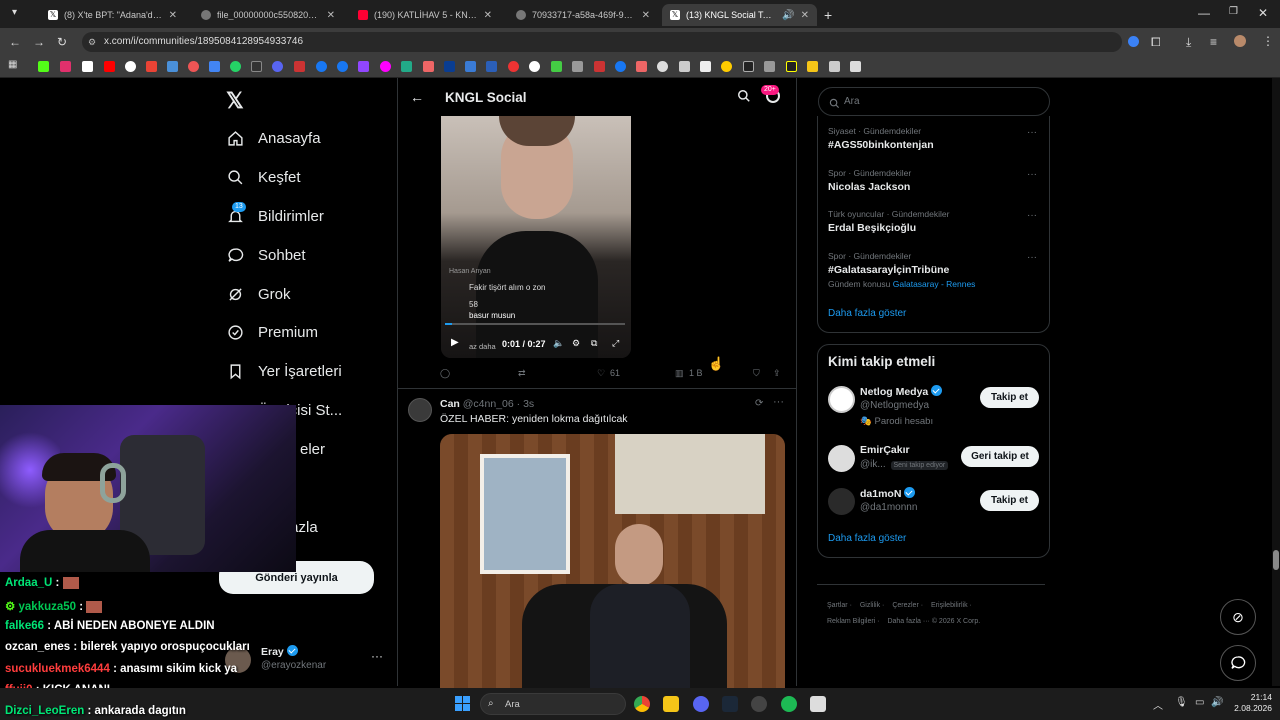 The image size is (1280, 720). What do you see at coordinates (87, 66) in the screenshot?
I see `bookmark-x-icon` at bounding box center [87, 66].